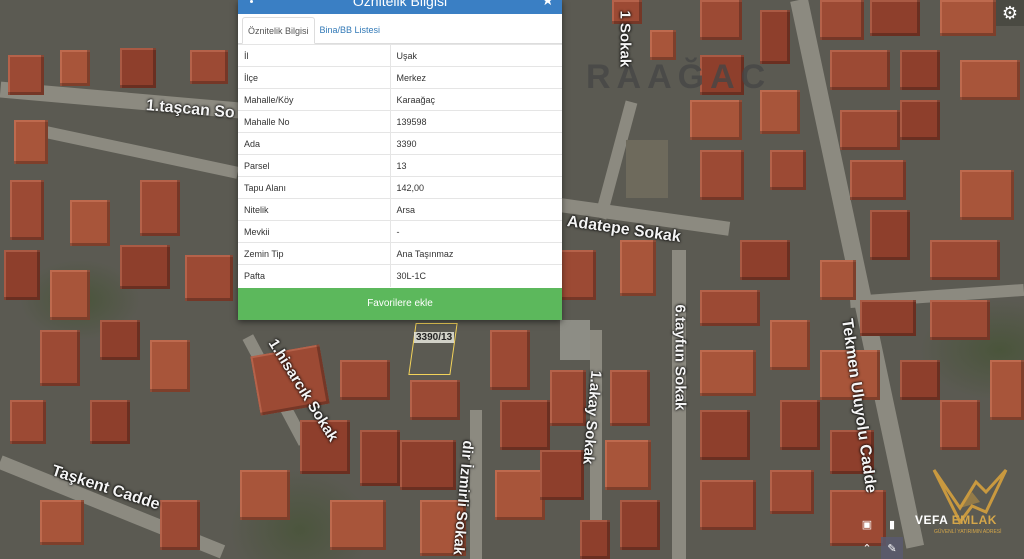 The width and height of the screenshot is (1024, 559). What do you see at coordinates (476, 187) in the screenshot?
I see `attribute-value: 142,00` at bounding box center [476, 187].